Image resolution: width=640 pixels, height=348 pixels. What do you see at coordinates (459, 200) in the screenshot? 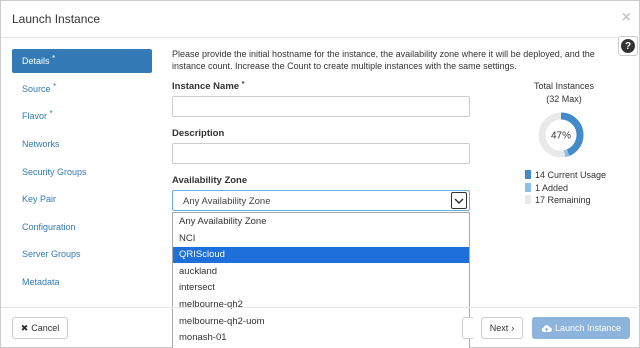
I see `chevron-down-icon` at bounding box center [459, 200].